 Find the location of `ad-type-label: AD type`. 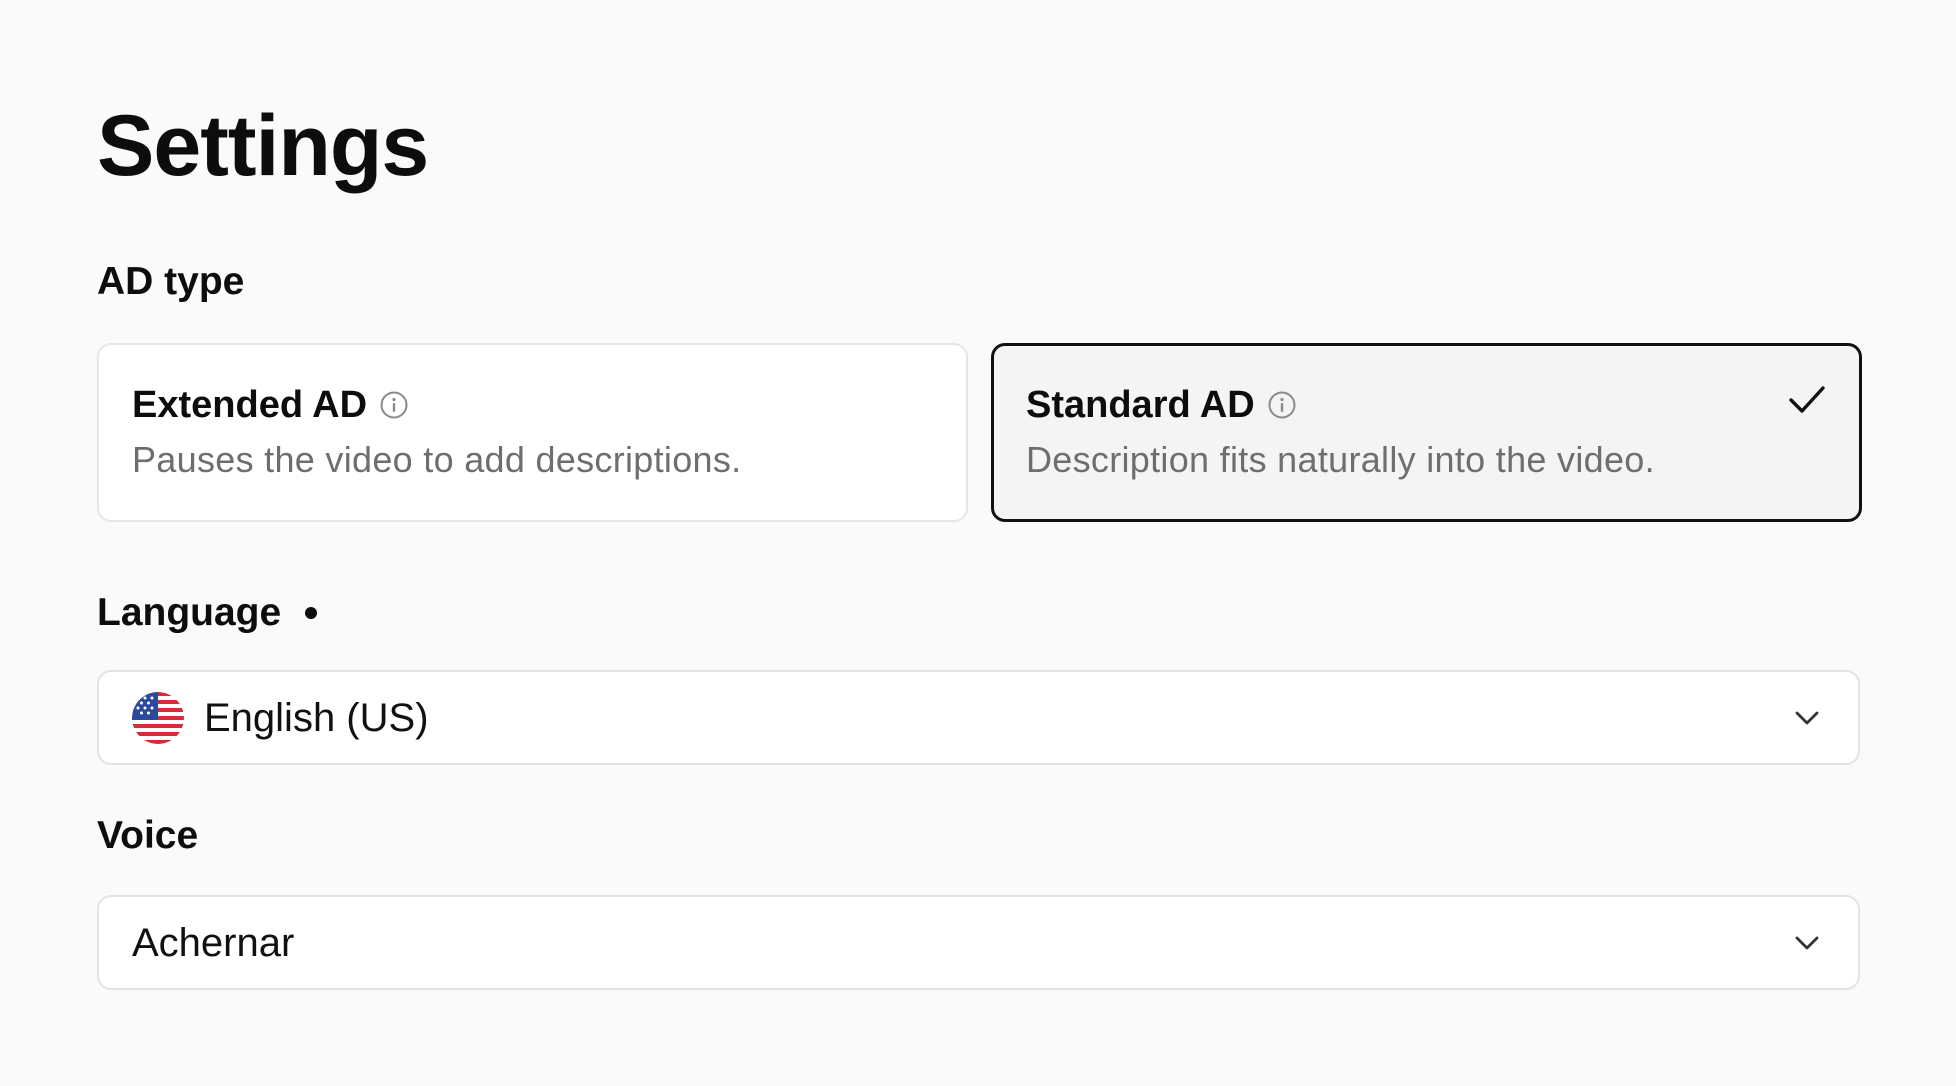

ad-type-label: AD type is located at coordinates (171, 281).